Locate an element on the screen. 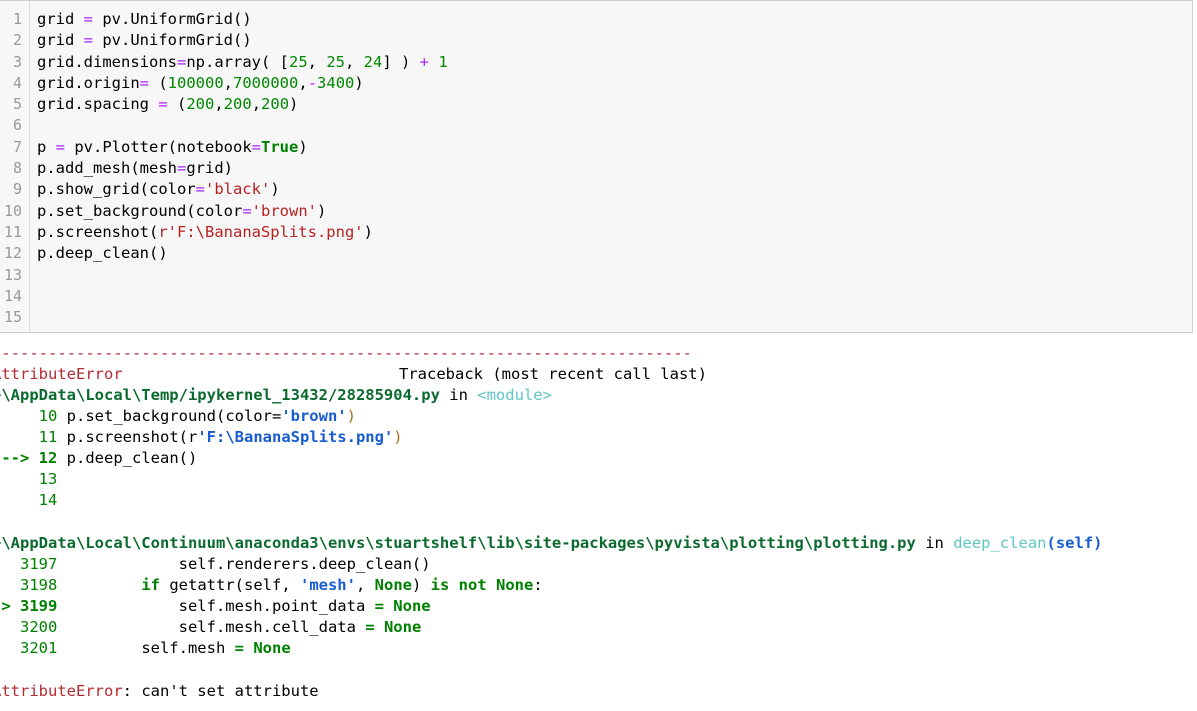  line-number: 7 is located at coordinates (17, 146).